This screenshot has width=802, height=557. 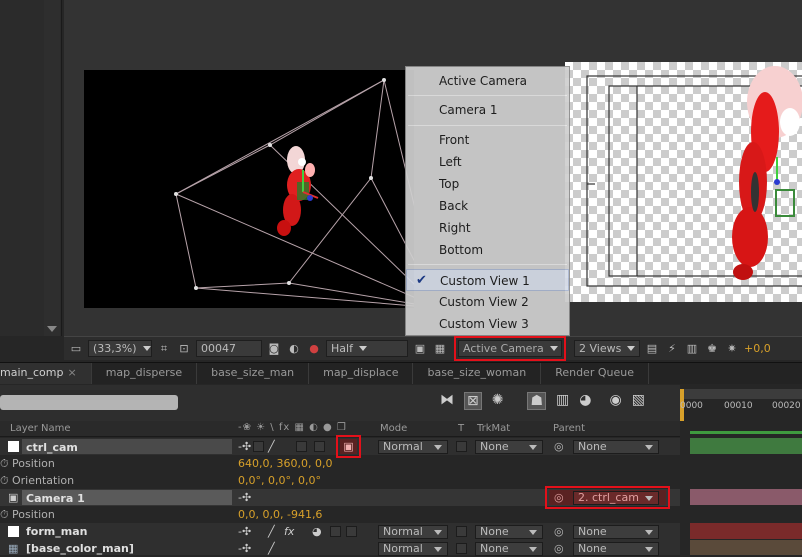 I want to click on menu-item-custom-view-1: ✔ Custom View 1, so click(x=487, y=280).